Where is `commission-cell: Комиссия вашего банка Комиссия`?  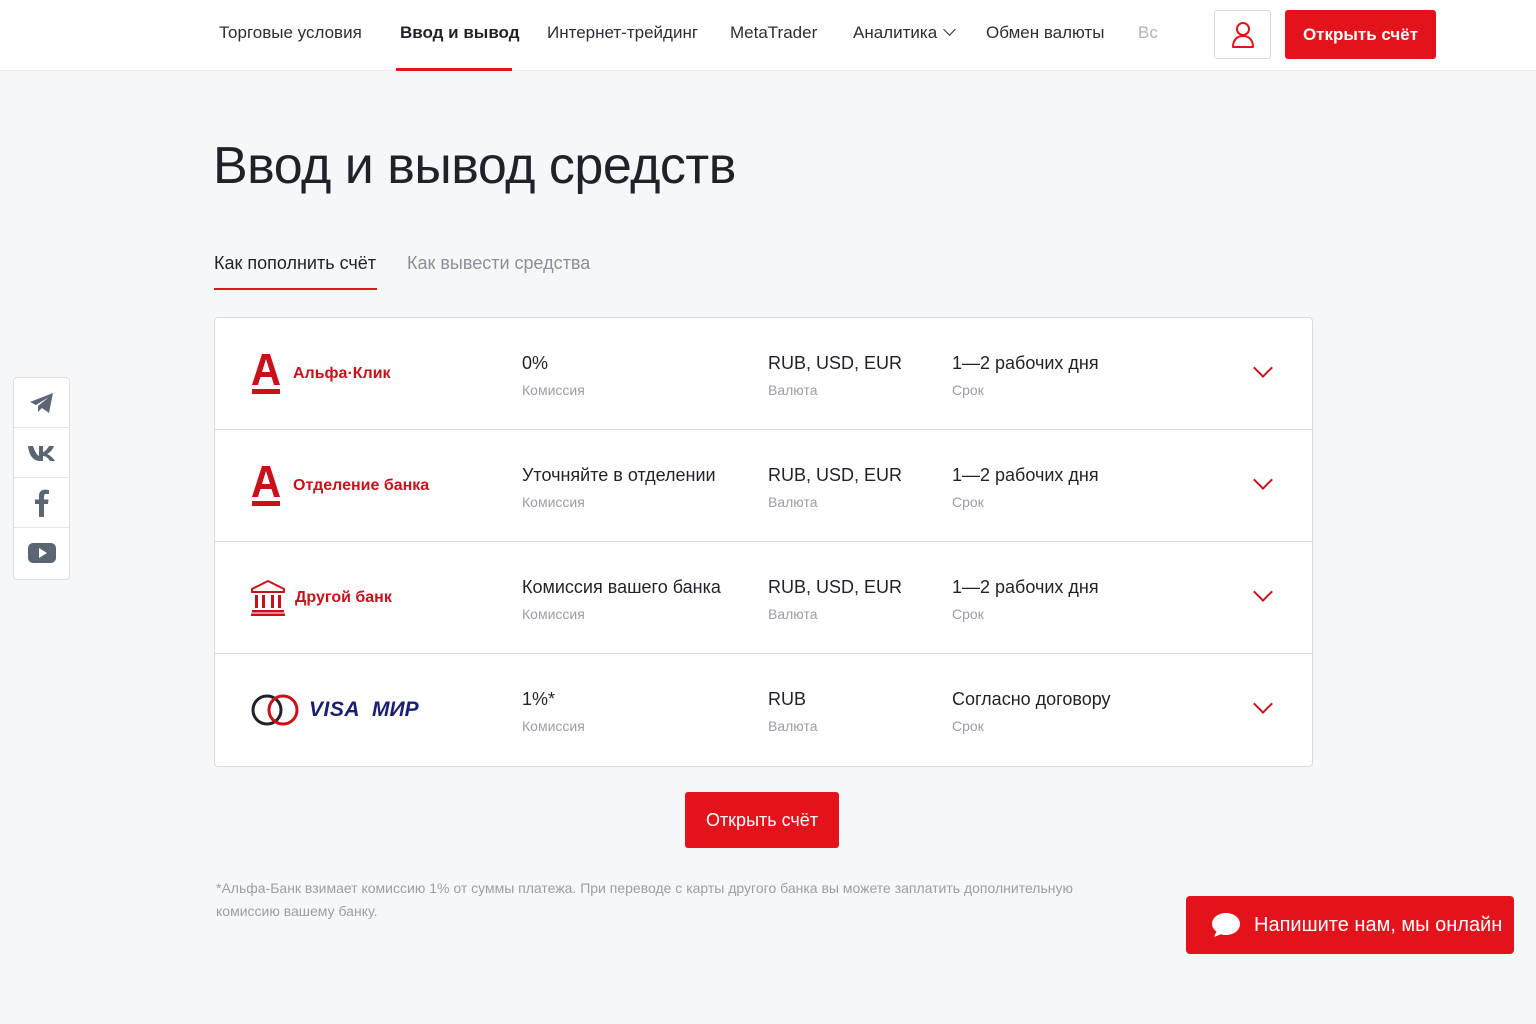
commission-cell: Комиссия вашего банка Комиссия is located at coordinates (621, 599).